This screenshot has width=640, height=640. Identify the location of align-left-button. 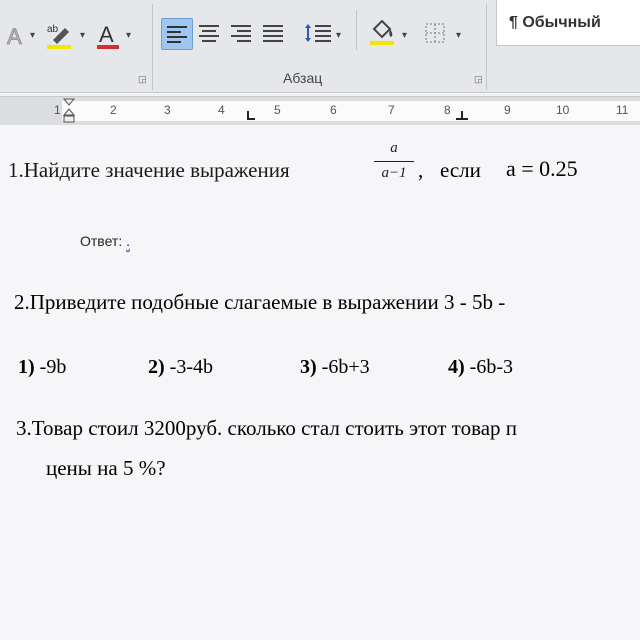
(177, 34).